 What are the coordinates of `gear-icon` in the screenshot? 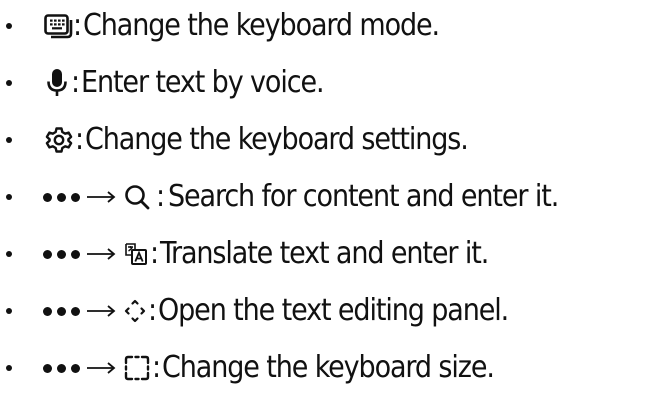 It's located at (59, 140).